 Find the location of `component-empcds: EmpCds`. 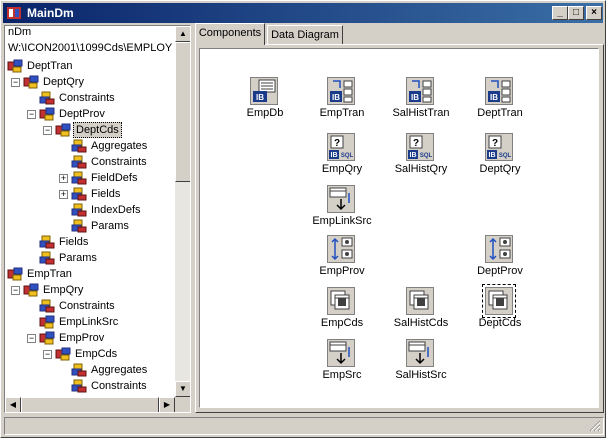

component-empcds: EmpCds is located at coordinates (342, 310).